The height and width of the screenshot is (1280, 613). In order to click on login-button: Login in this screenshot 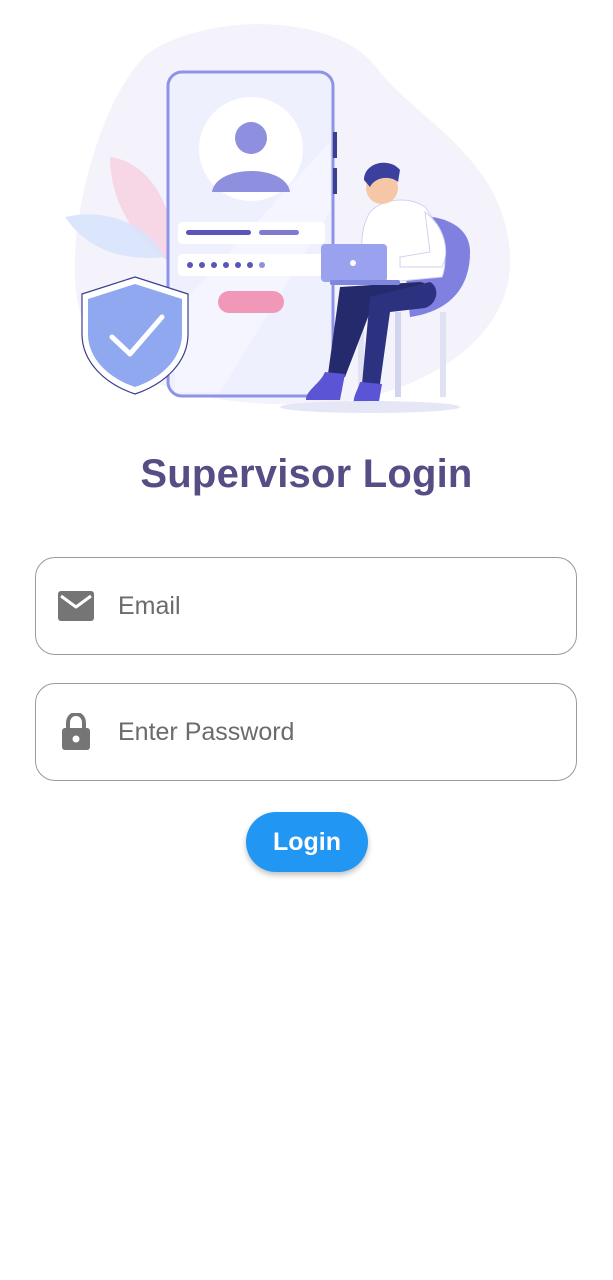, I will do `click(307, 842)`.